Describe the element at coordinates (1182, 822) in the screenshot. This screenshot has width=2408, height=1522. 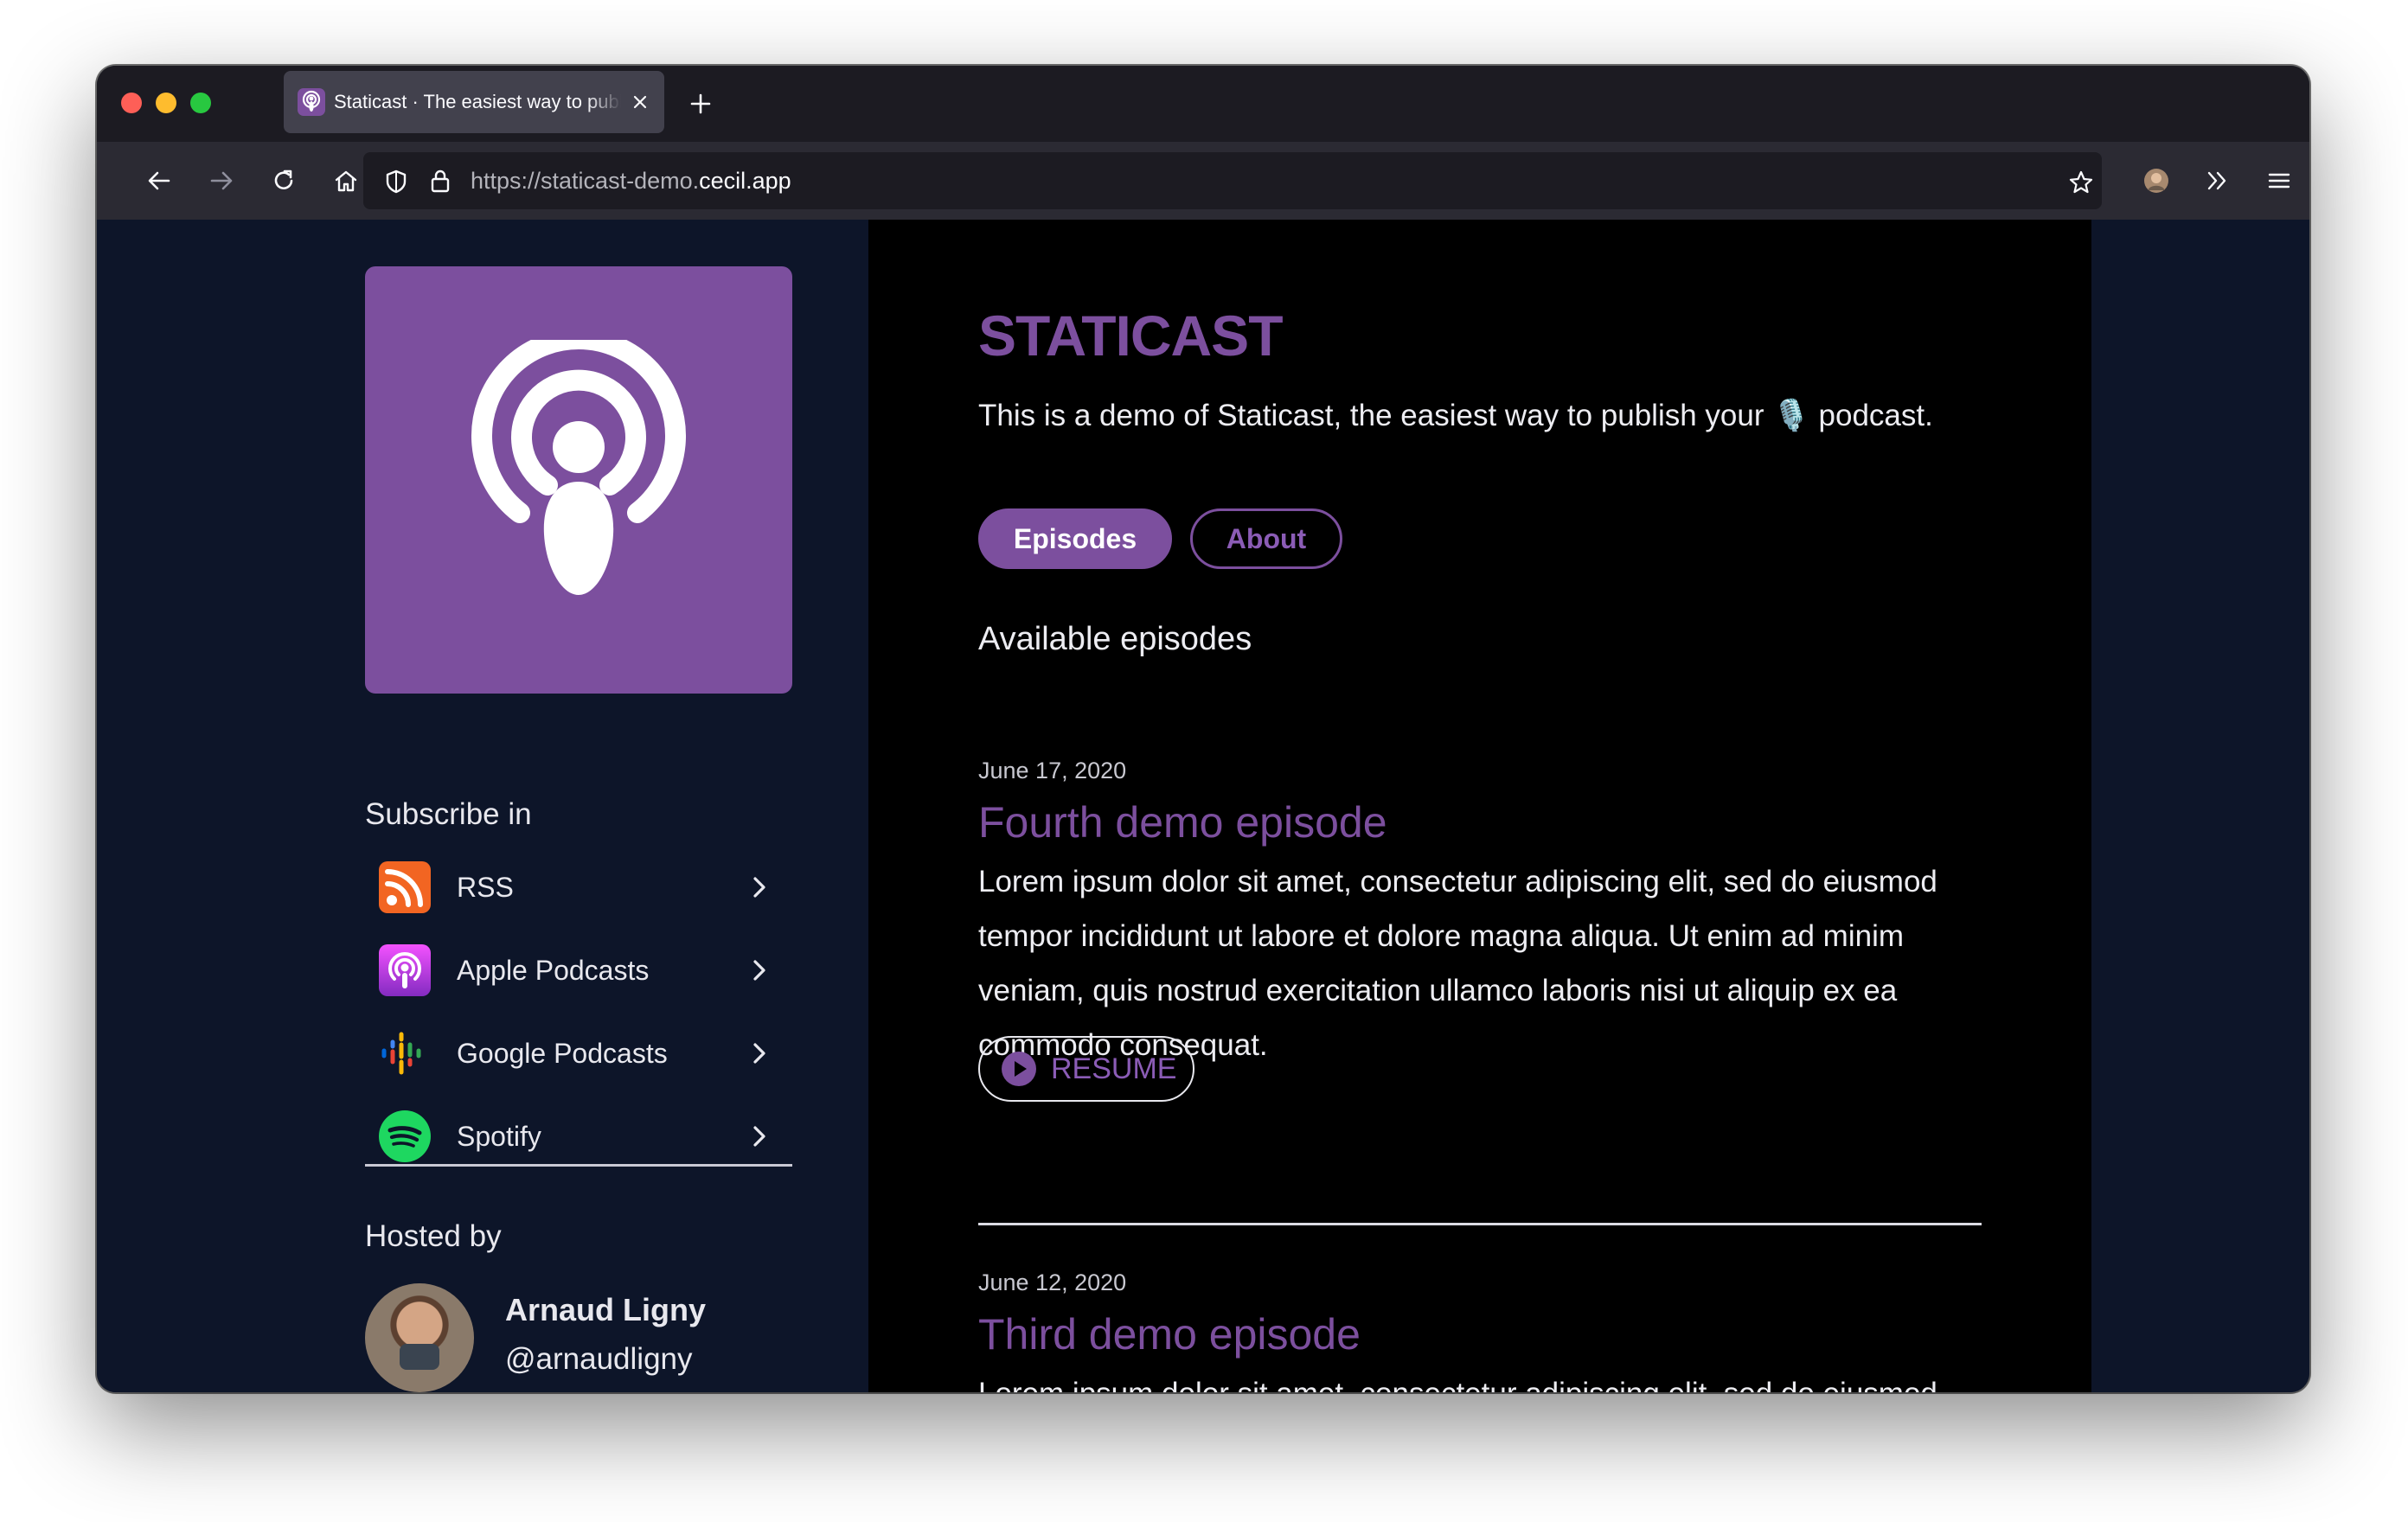
I see `episode-title: Fourth demo episode` at that location.